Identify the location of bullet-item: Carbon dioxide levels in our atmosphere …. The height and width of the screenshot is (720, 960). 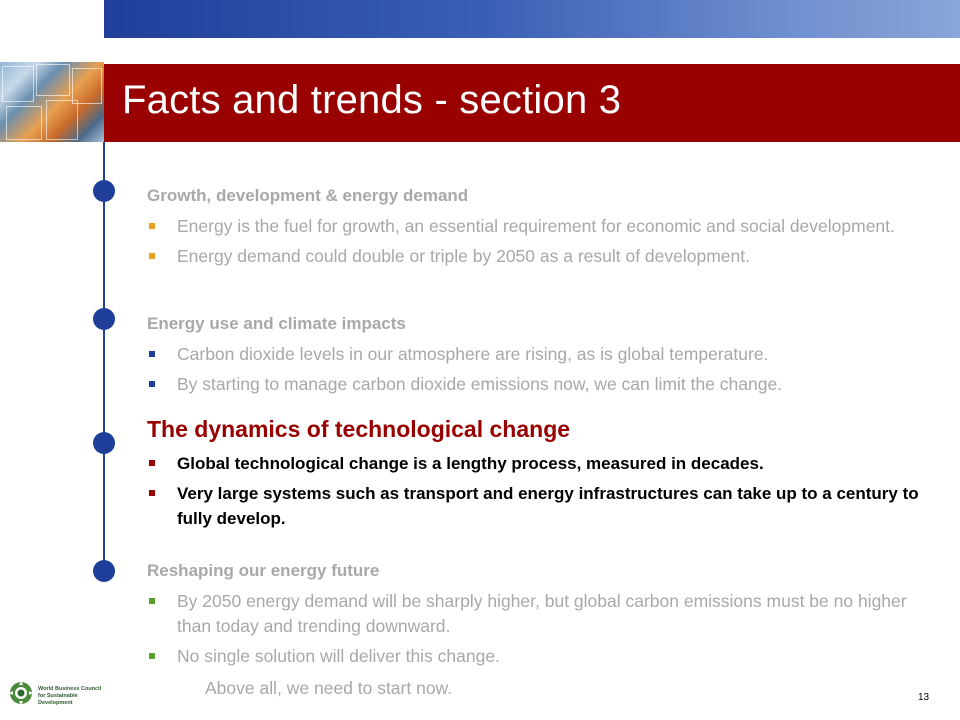
(542, 354).